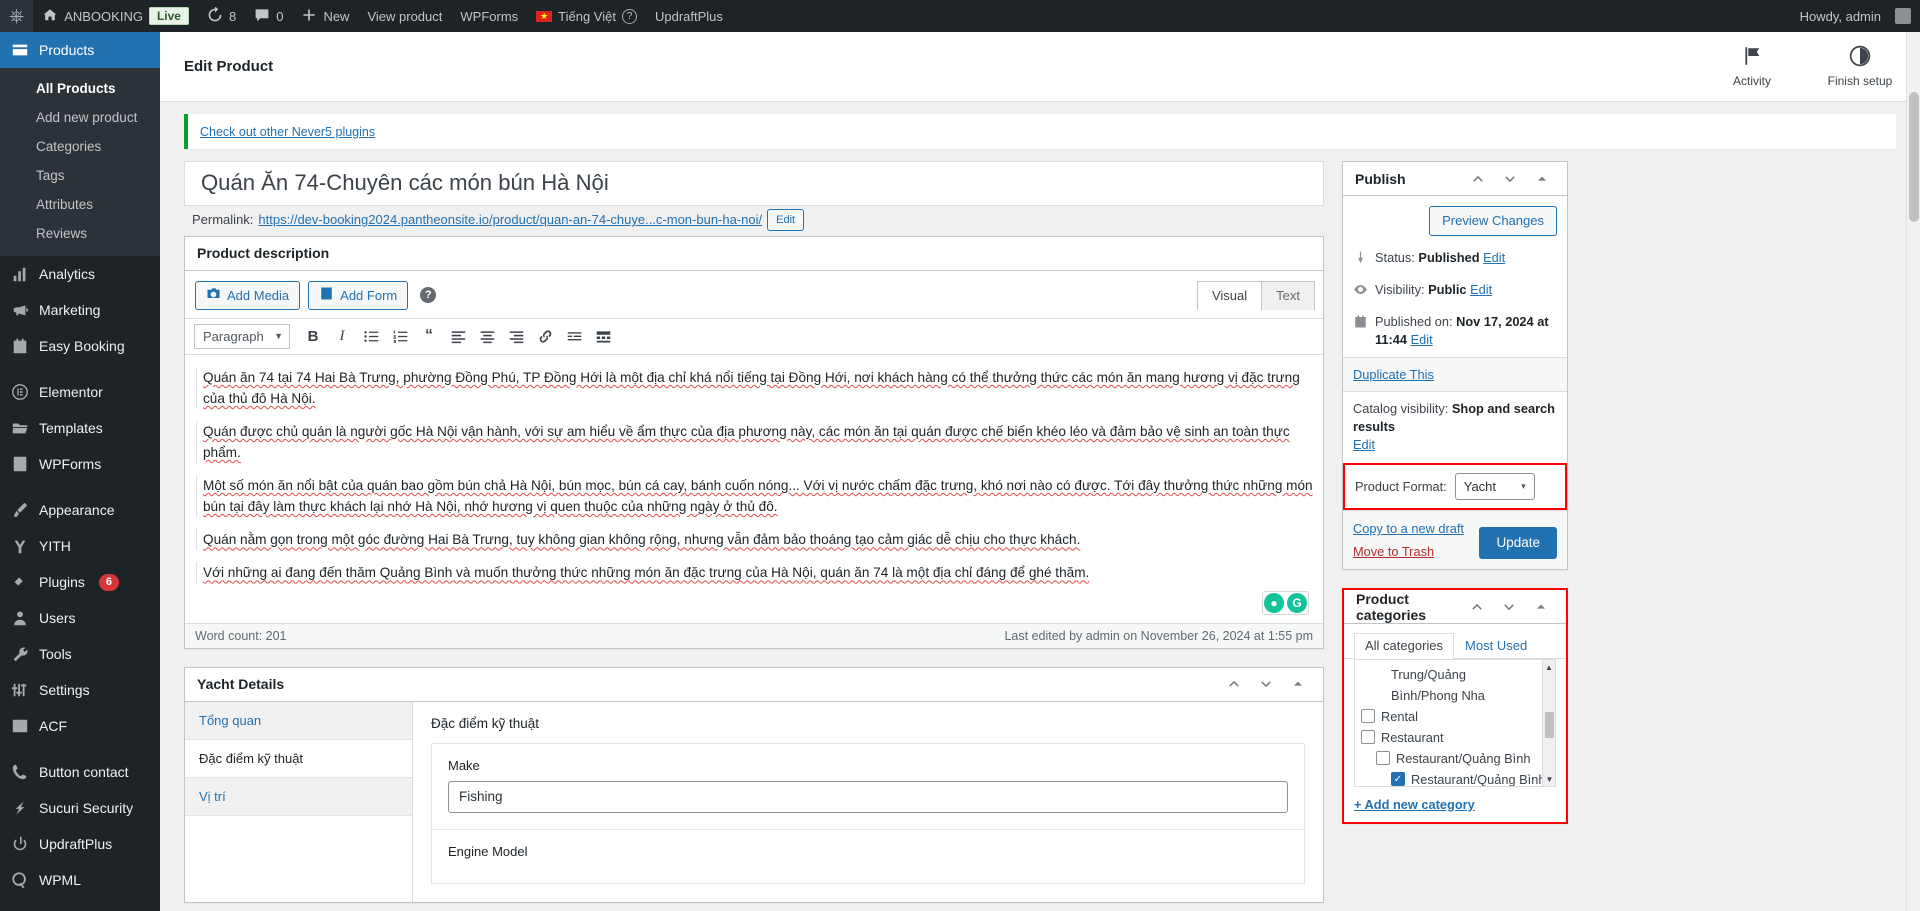 The image size is (1920, 911). Describe the element at coordinates (428, 295) in the screenshot. I see `help-icon: ?` at that location.